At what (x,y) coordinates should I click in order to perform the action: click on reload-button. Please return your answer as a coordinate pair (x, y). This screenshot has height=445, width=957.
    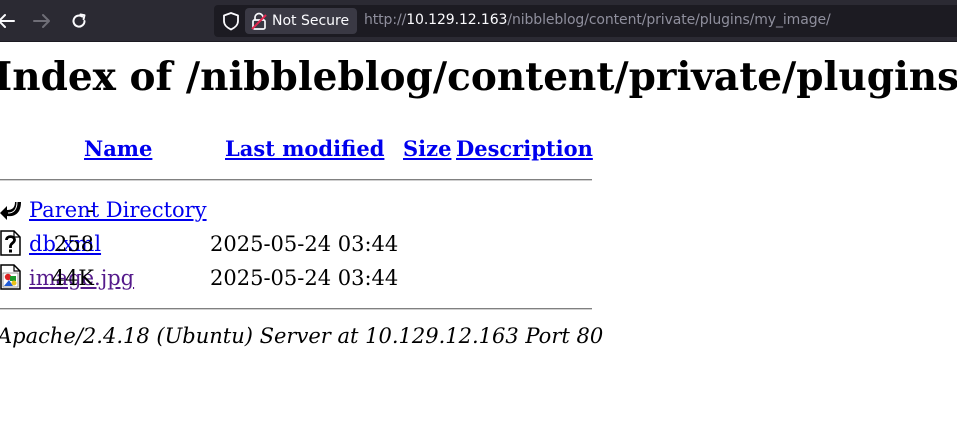
    Looking at the image, I should click on (79, 21).